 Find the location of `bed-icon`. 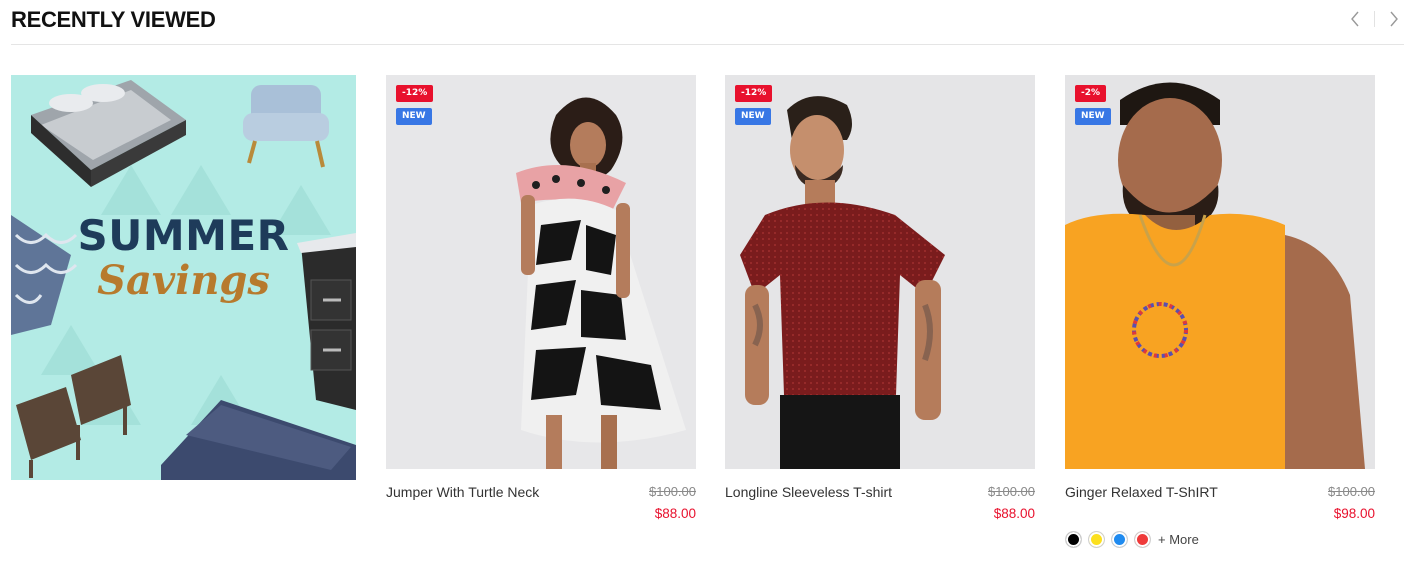

bed-icon is located at coordinates (108, 133).